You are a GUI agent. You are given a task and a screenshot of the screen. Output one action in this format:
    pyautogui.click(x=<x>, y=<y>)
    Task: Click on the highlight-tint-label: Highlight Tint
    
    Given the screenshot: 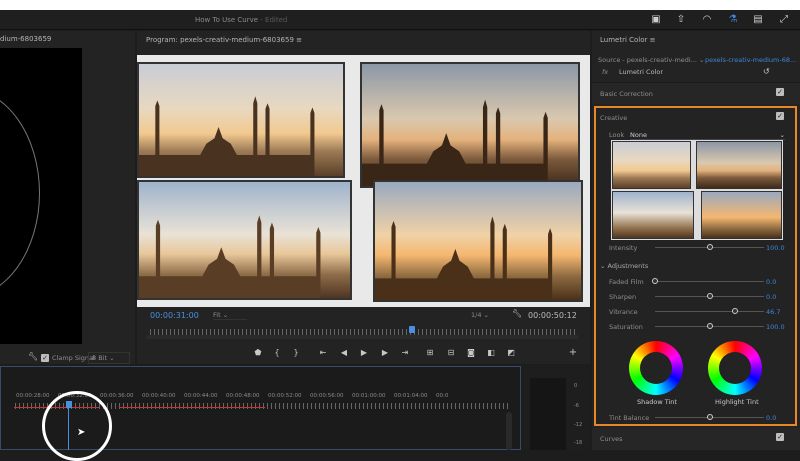 What is the action you would take?
    pyautogui.click(x=737, y=402)
    